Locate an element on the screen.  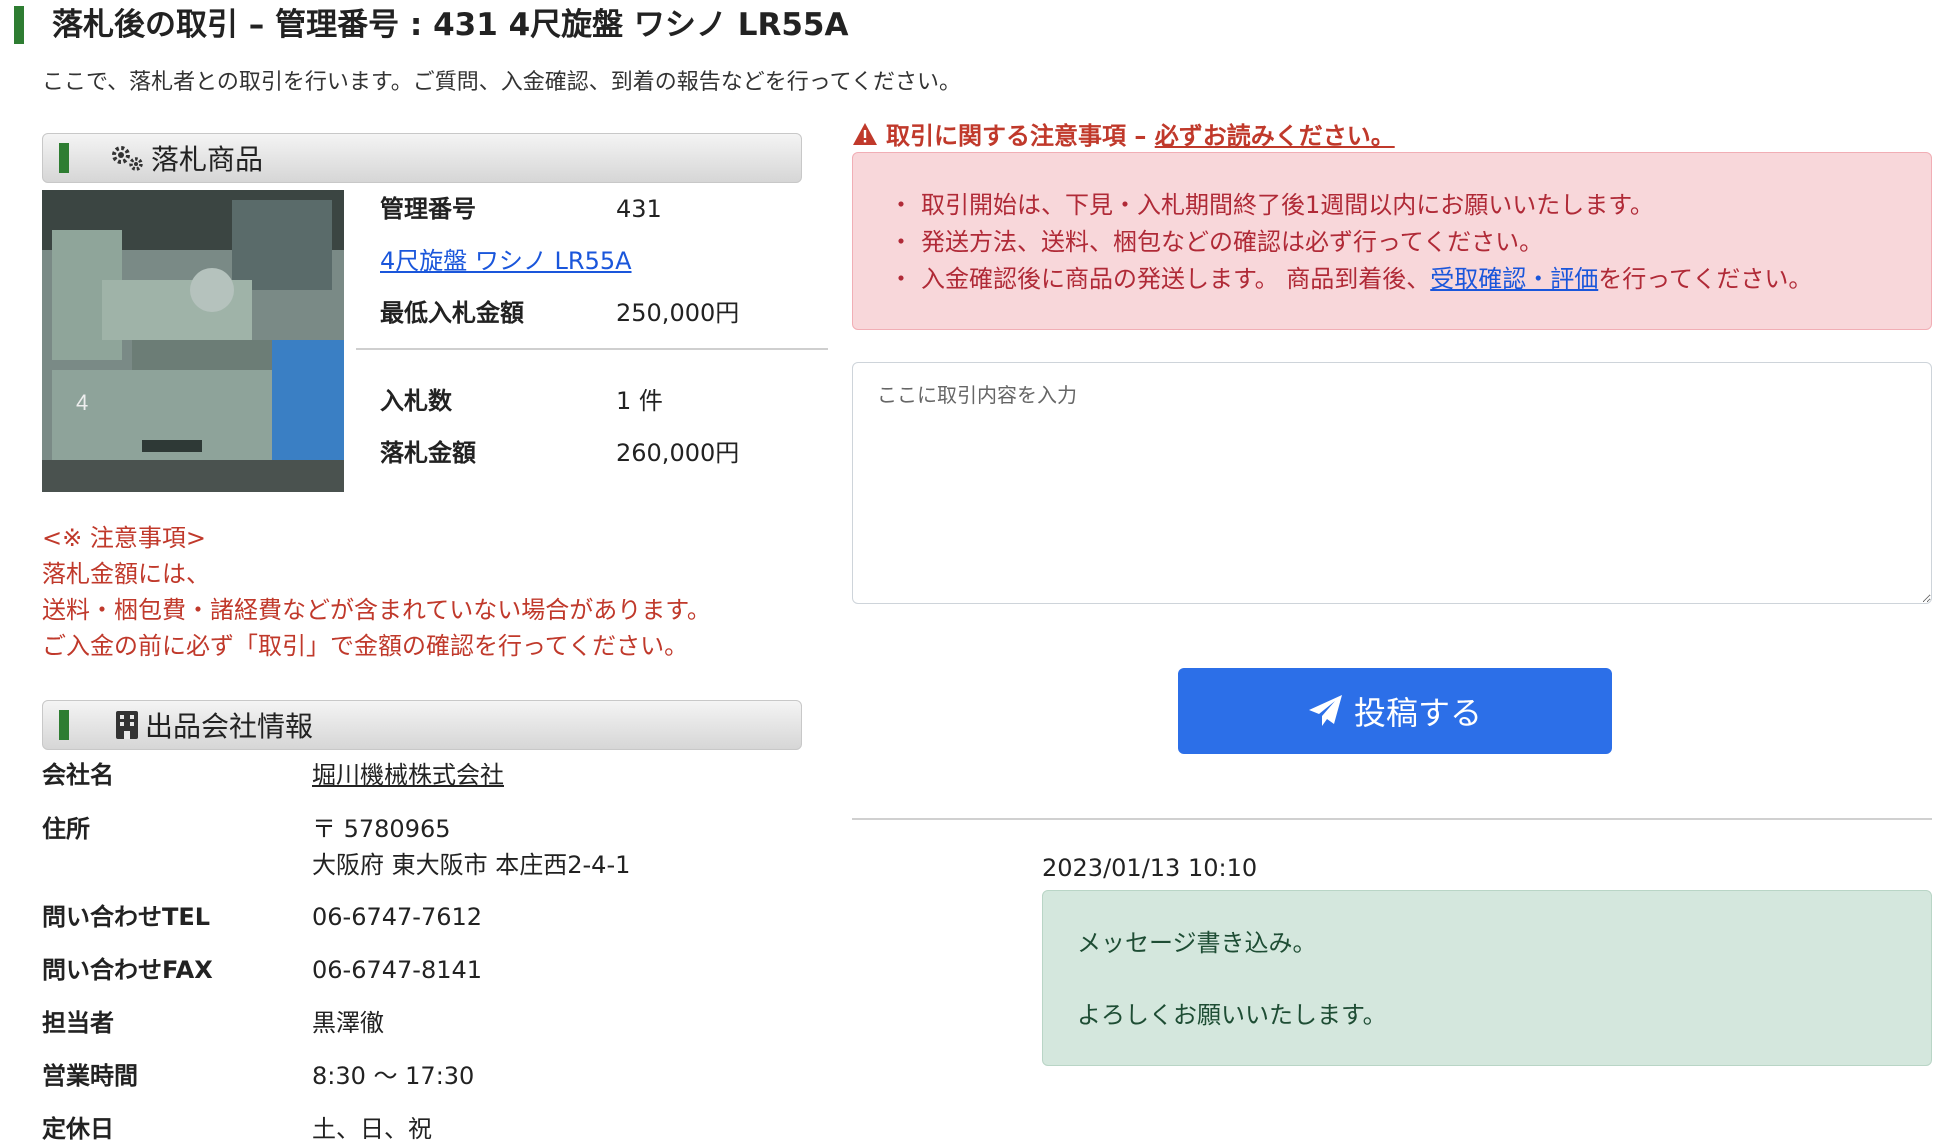
product-section-title: 落札商品 is located at coordinates (207, 159).